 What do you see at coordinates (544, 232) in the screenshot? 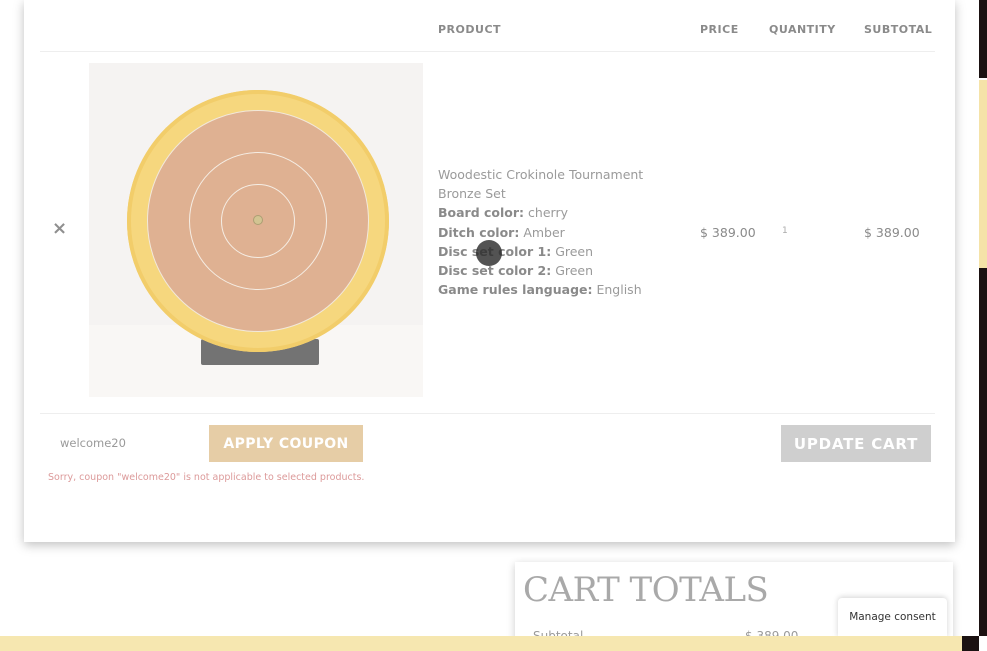
I see `attribute-value: Amber` at bounding box center [544, 232].